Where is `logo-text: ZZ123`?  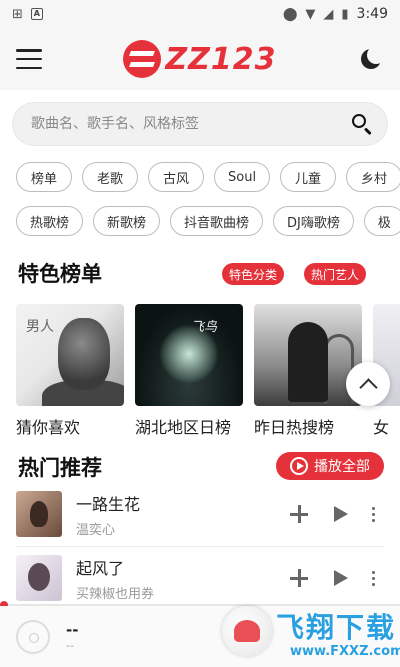
logo-text: ZZ123 is located at coordinates (221, 59).